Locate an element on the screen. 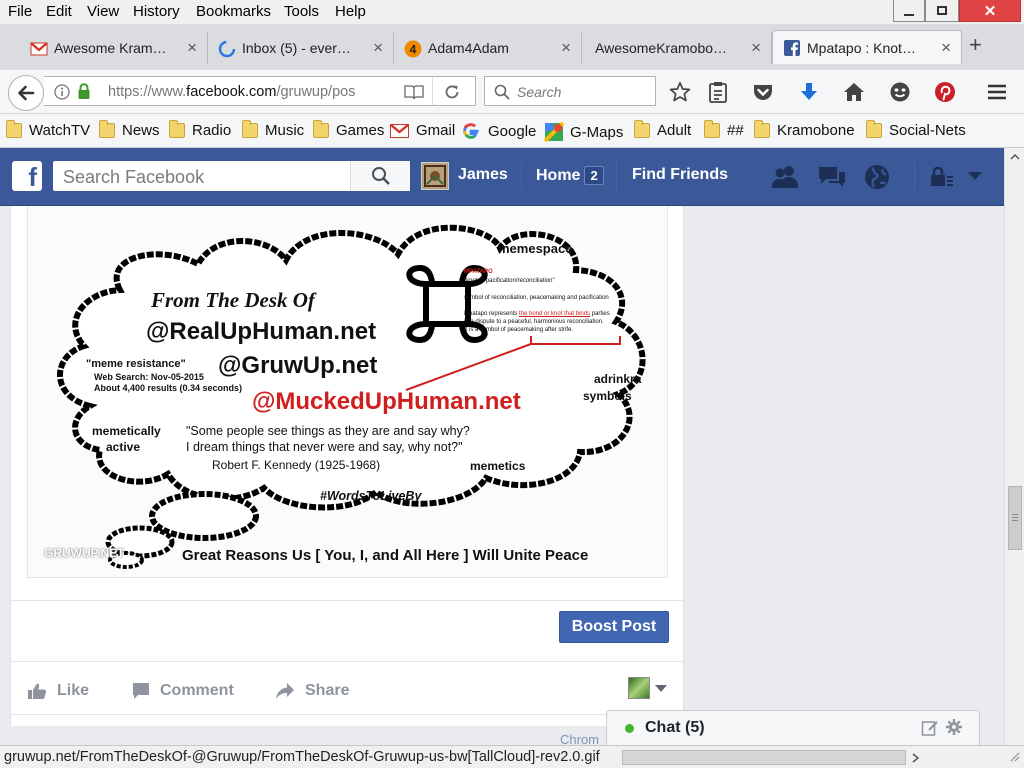 The height and width of the screenshot is (768, 1024). home-button is located at coordinates (854, 92).